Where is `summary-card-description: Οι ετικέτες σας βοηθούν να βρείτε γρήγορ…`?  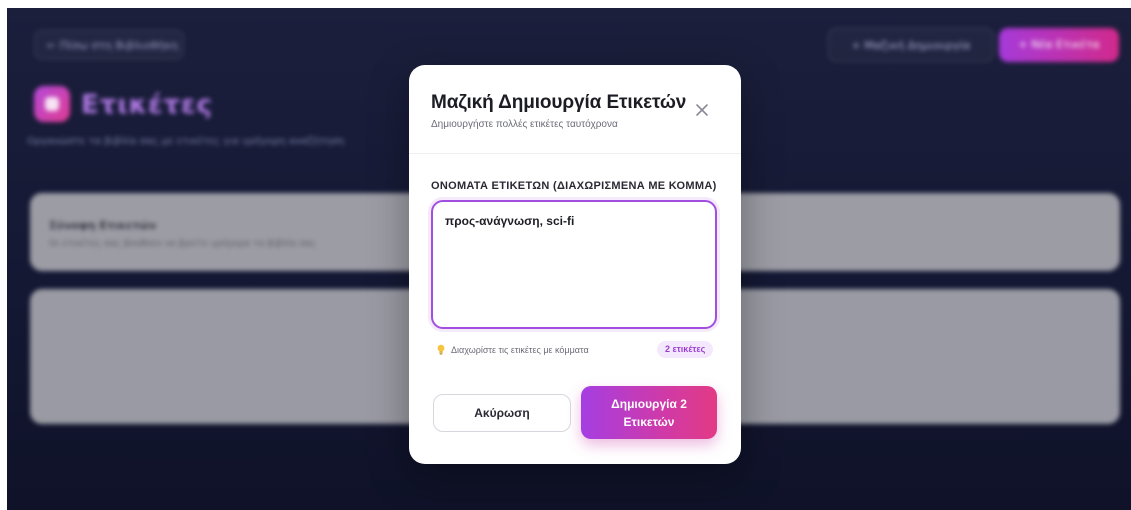
summary-card-description: Οι ετικέτες σας βοηθούν να βρείτε γρήγορ… is located at coordinates (182, 244).